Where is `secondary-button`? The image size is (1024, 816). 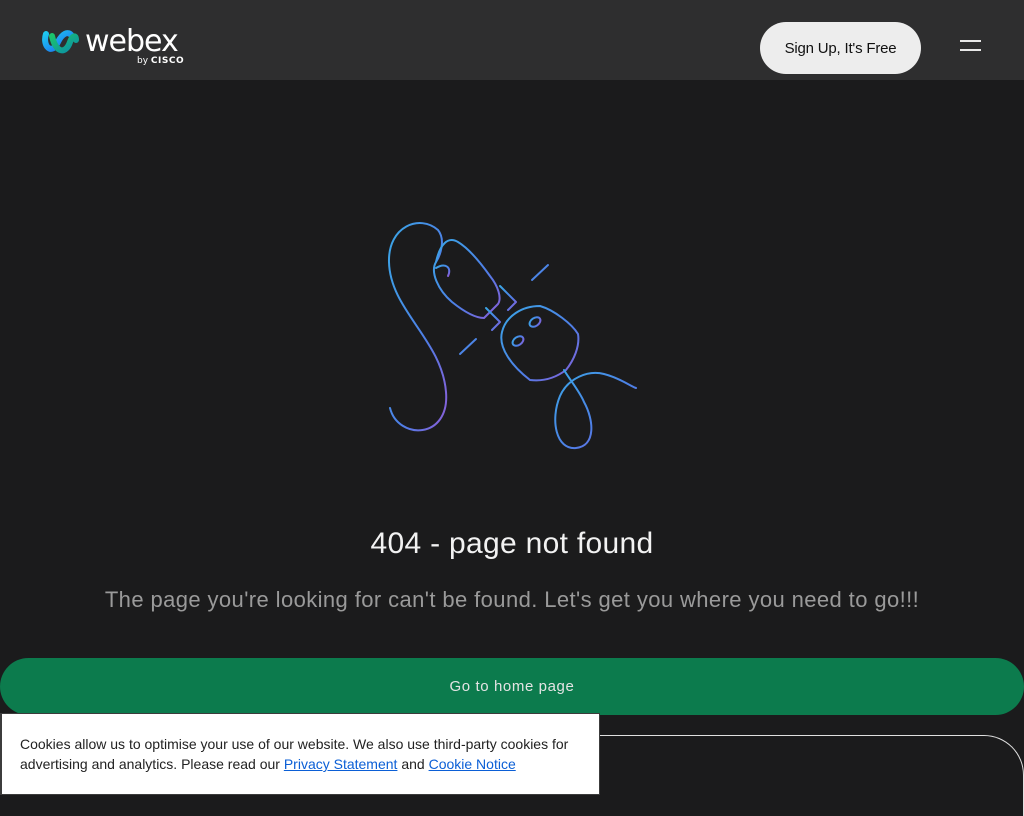
secondary-button is located at coordinates (792, 775).